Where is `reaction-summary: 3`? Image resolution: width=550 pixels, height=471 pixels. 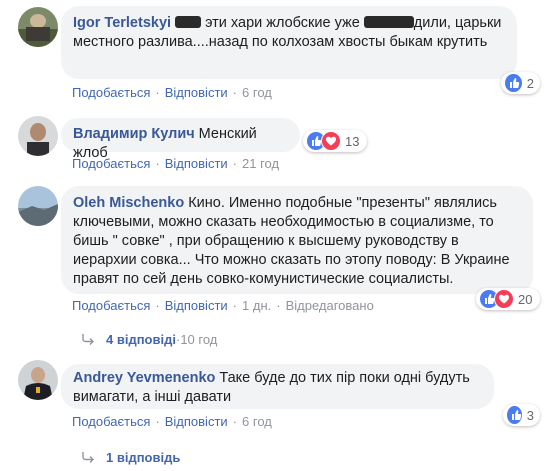 reaction-summary: 3 is located at coordinates (521, 415).